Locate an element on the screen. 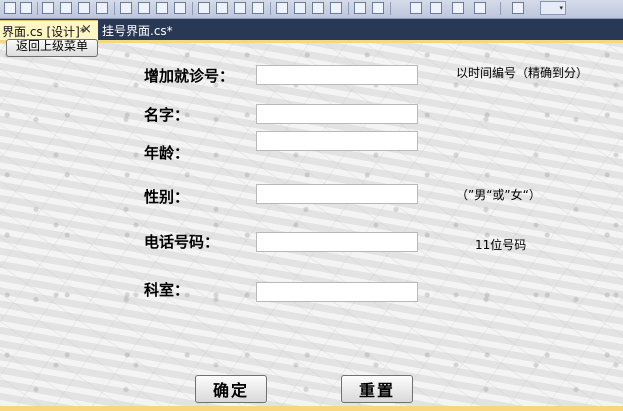 The image size is (623, 411). designer-border-bottom is located at coordinates (311, 408).